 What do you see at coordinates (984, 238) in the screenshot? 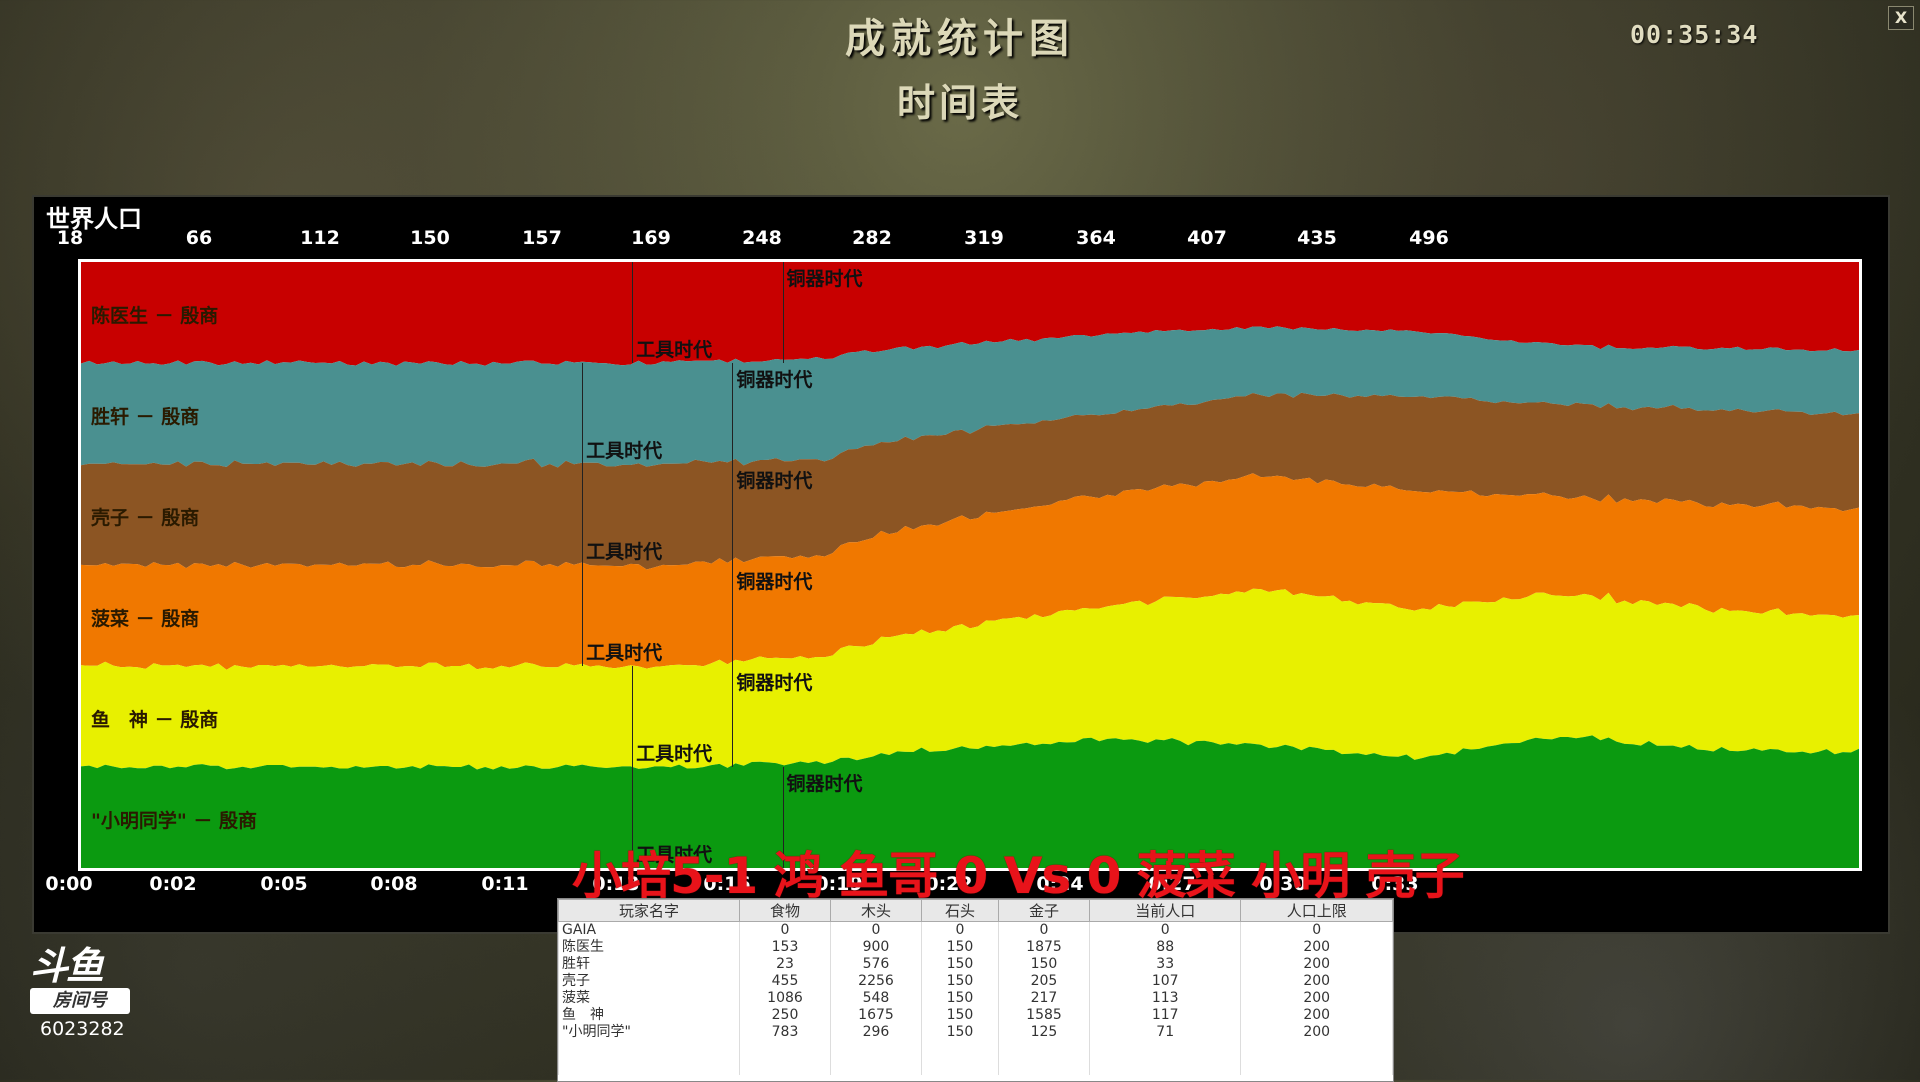
I see `top-axis-tick: 319` at bounding box center [984, 238].